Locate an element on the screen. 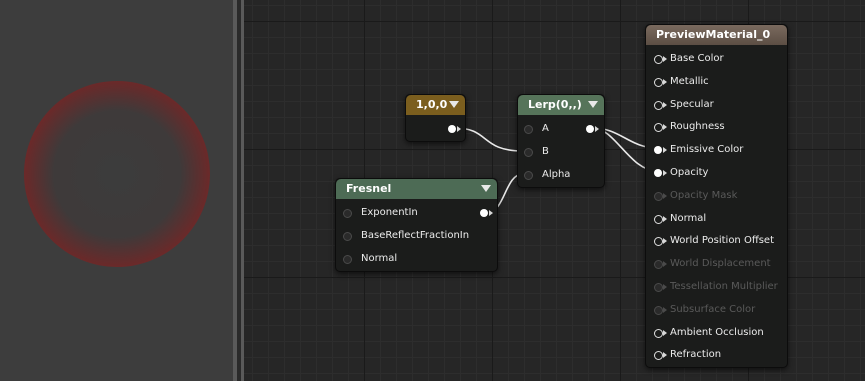 The width and height of the screenshot is (865, 381). material-input-roughness: Roughness is located at coordinates (697, 127).